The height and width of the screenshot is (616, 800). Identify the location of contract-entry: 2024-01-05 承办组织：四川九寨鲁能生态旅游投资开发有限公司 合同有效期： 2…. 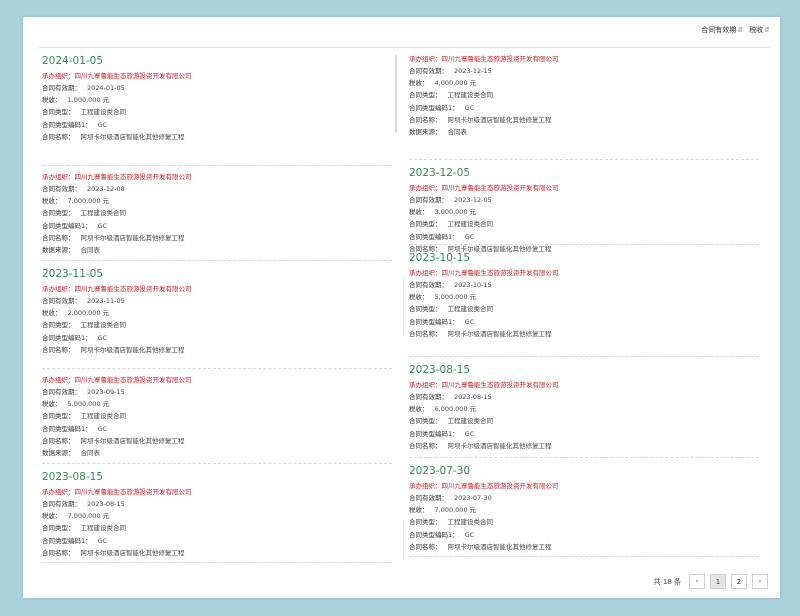
(217, 109).